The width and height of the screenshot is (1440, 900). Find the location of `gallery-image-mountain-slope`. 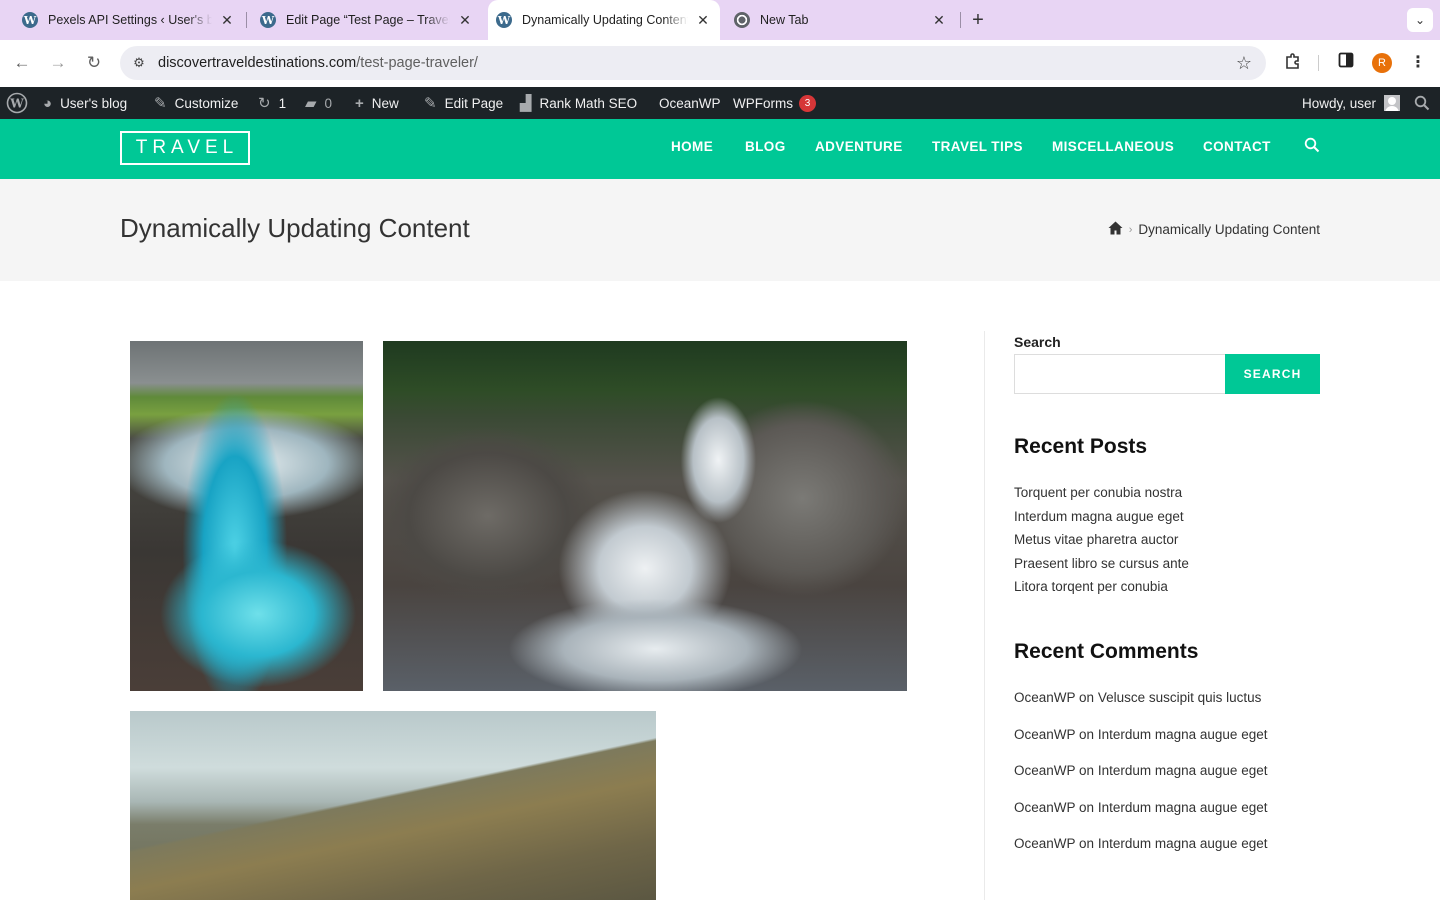

gallery-image-mountain-slope is located at coordinates (393, 805).